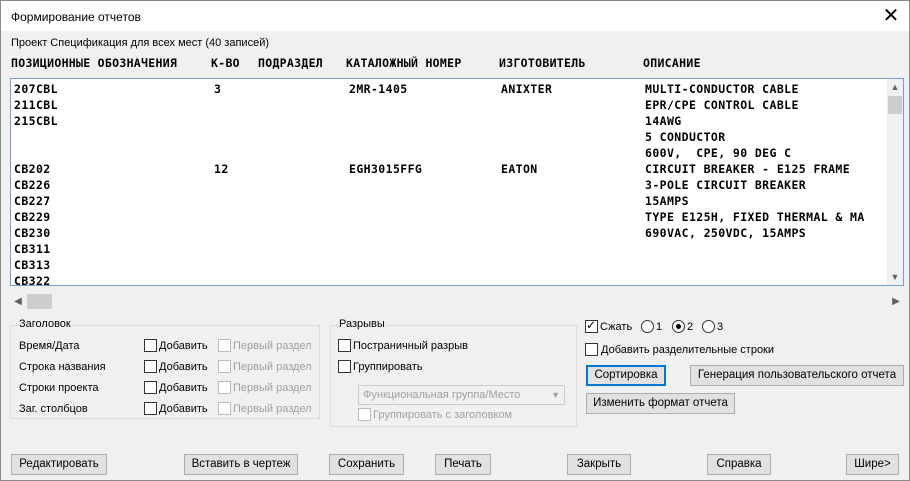  What do you see at coordinates (150, 366) in the screenshot?
I see `title-line-add-checkbox` at bounding box center [150, 366].